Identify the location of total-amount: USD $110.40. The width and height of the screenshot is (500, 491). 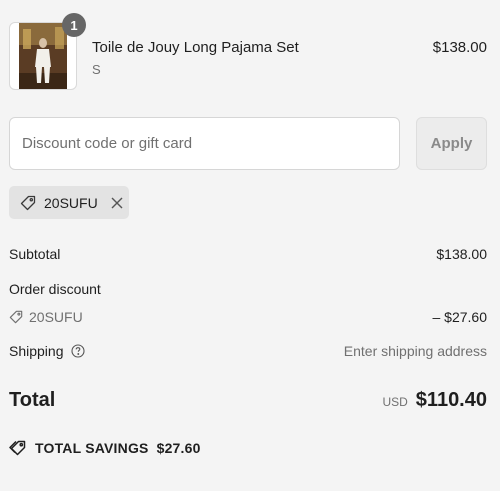
(434, 400).